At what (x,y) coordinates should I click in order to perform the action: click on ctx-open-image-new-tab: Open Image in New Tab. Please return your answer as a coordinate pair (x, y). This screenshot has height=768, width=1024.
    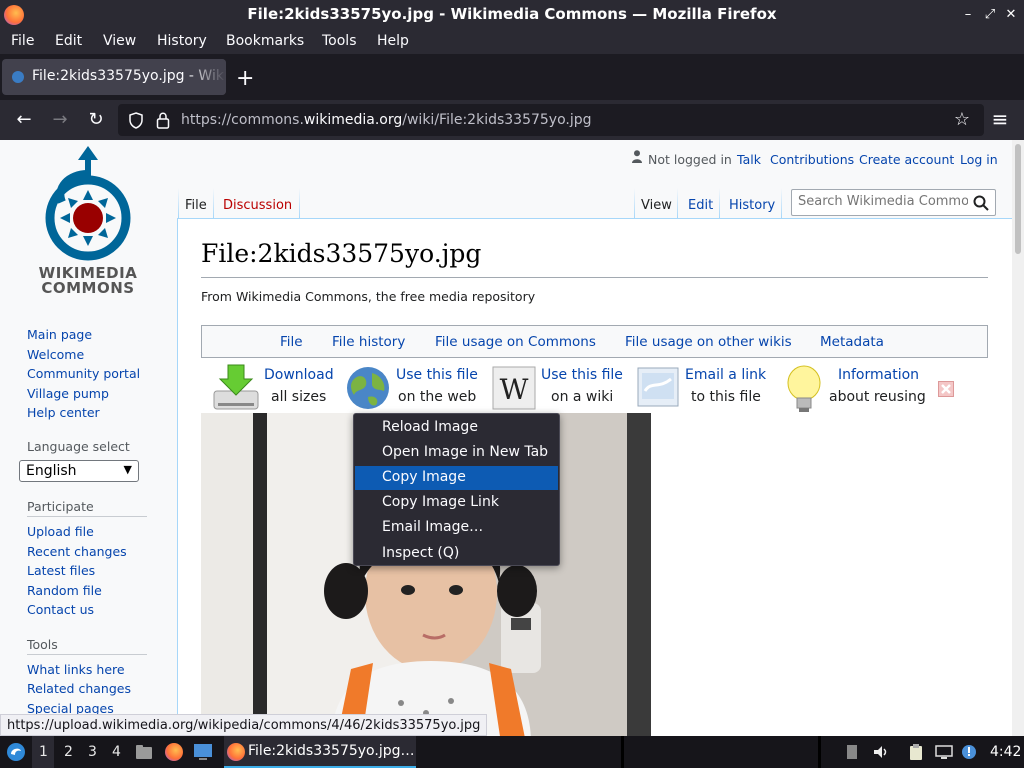
    Looking at the image, I should click on (456, 453).